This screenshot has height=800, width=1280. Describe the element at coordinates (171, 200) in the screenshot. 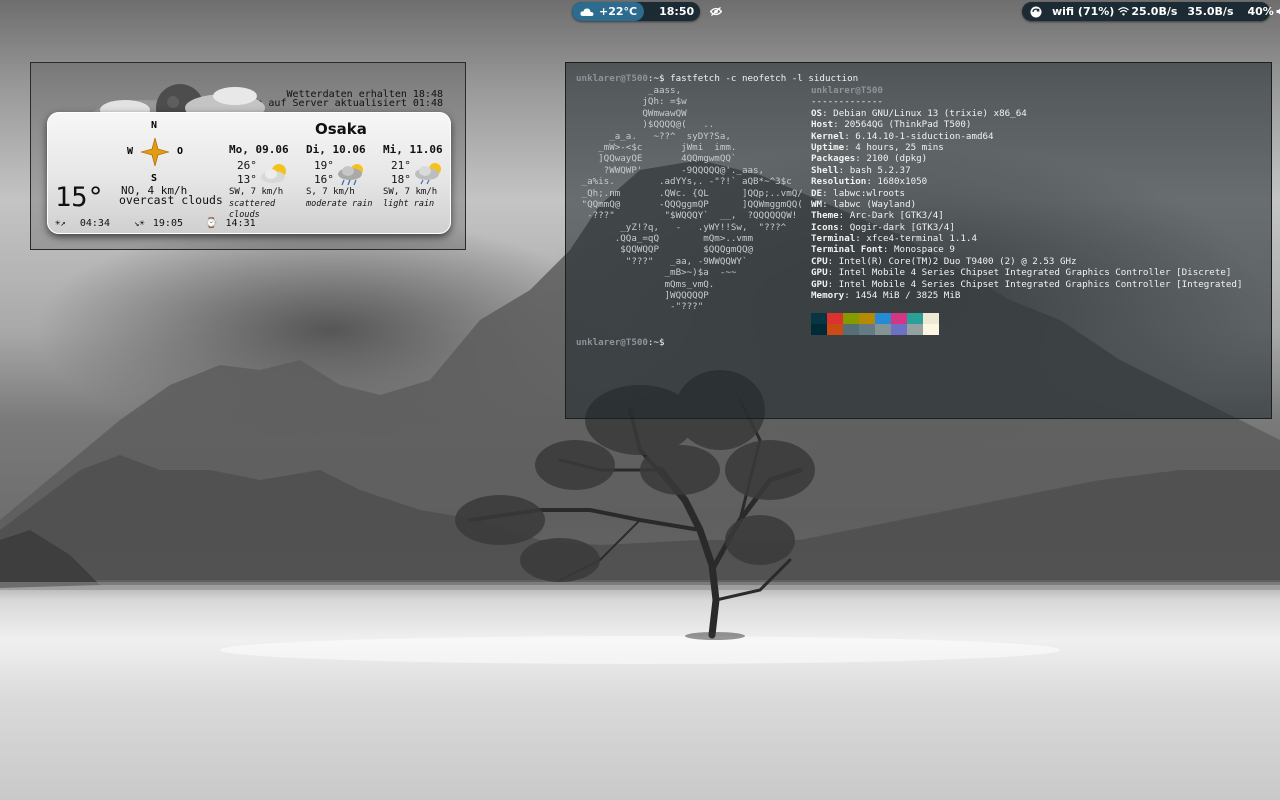

I see `current-desc: overcast clouds` at that location.